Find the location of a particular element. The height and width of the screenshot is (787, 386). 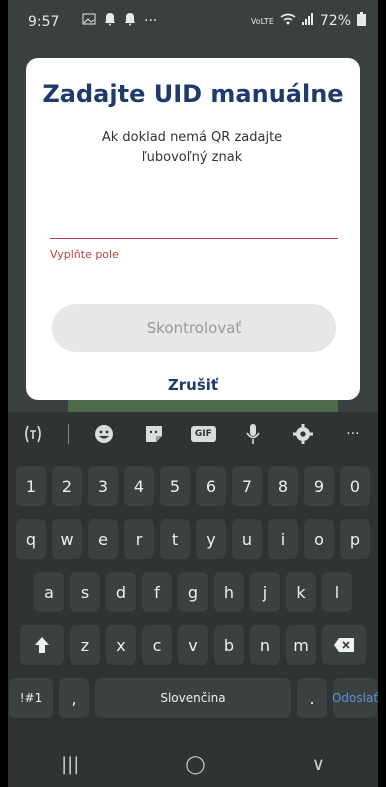

number-row: 1 2 3 4 5 6 7 8 9 0 is located at coordinates (193, 486).